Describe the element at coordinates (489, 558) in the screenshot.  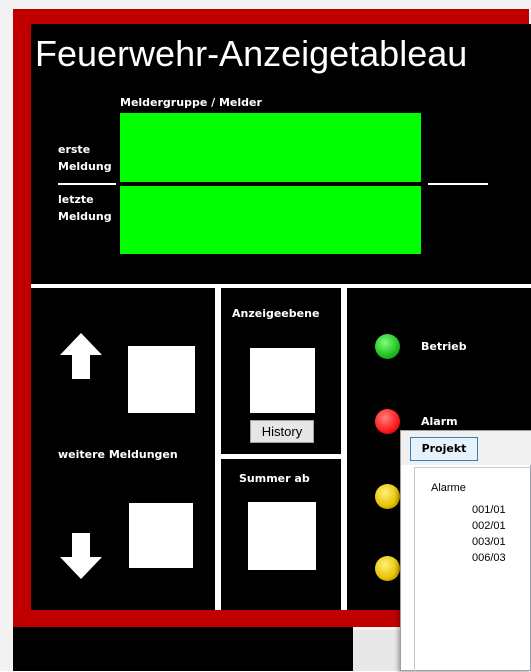
I see `list-item: 006/03` at that location.